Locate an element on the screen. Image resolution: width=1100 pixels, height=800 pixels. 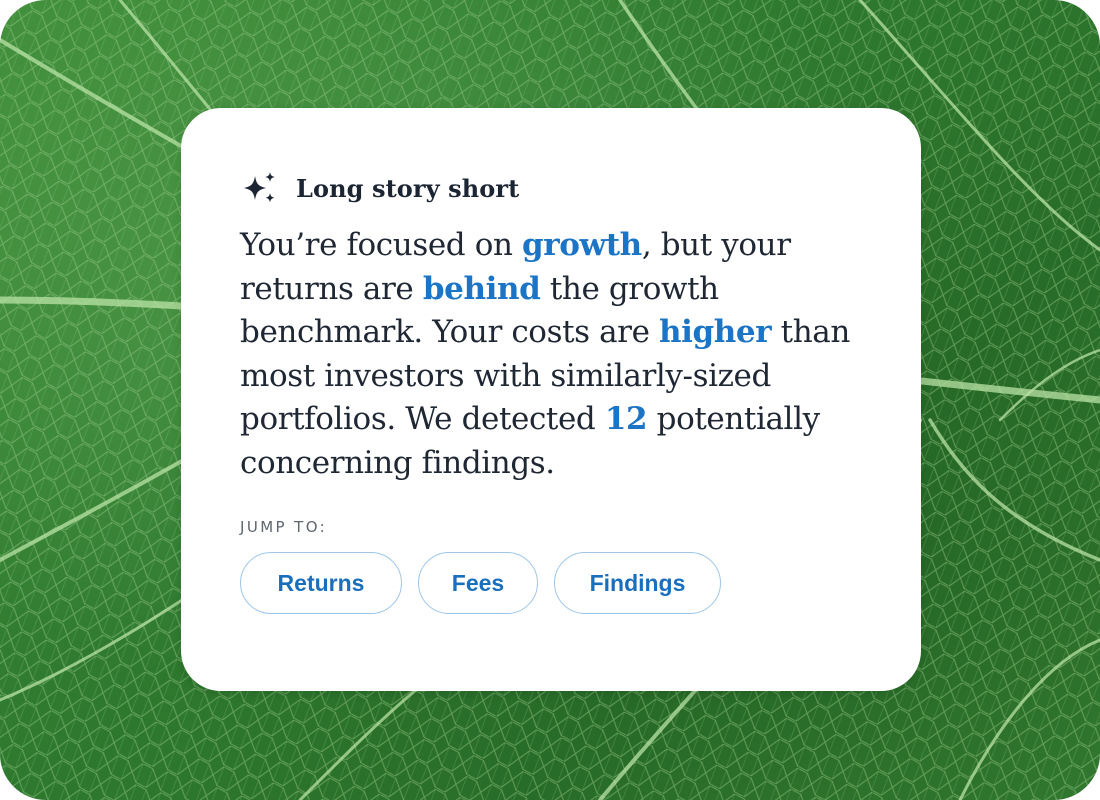
highlight-findings-count: 12 is located at coordinates (626, 419).